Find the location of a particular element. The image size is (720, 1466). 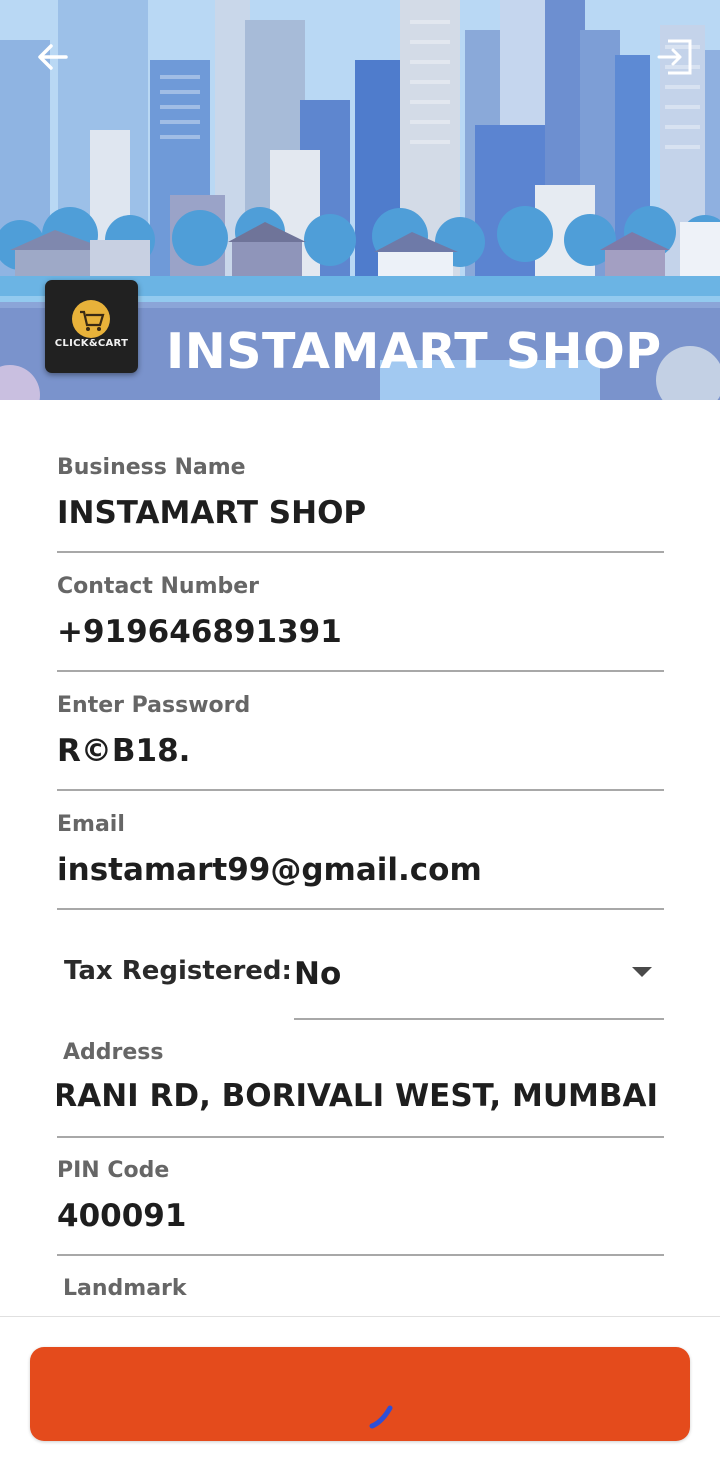

logout-button is located at coordinates (675, 57).